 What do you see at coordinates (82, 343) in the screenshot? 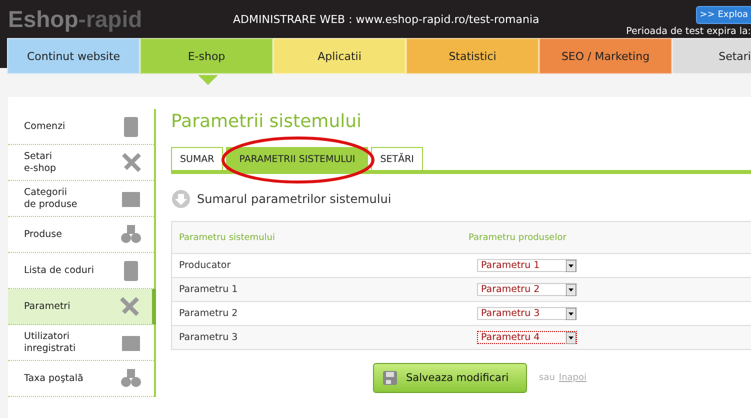
I see `sidebar-item: Utilizatori inregistrati` at bounding box center [82, 343].